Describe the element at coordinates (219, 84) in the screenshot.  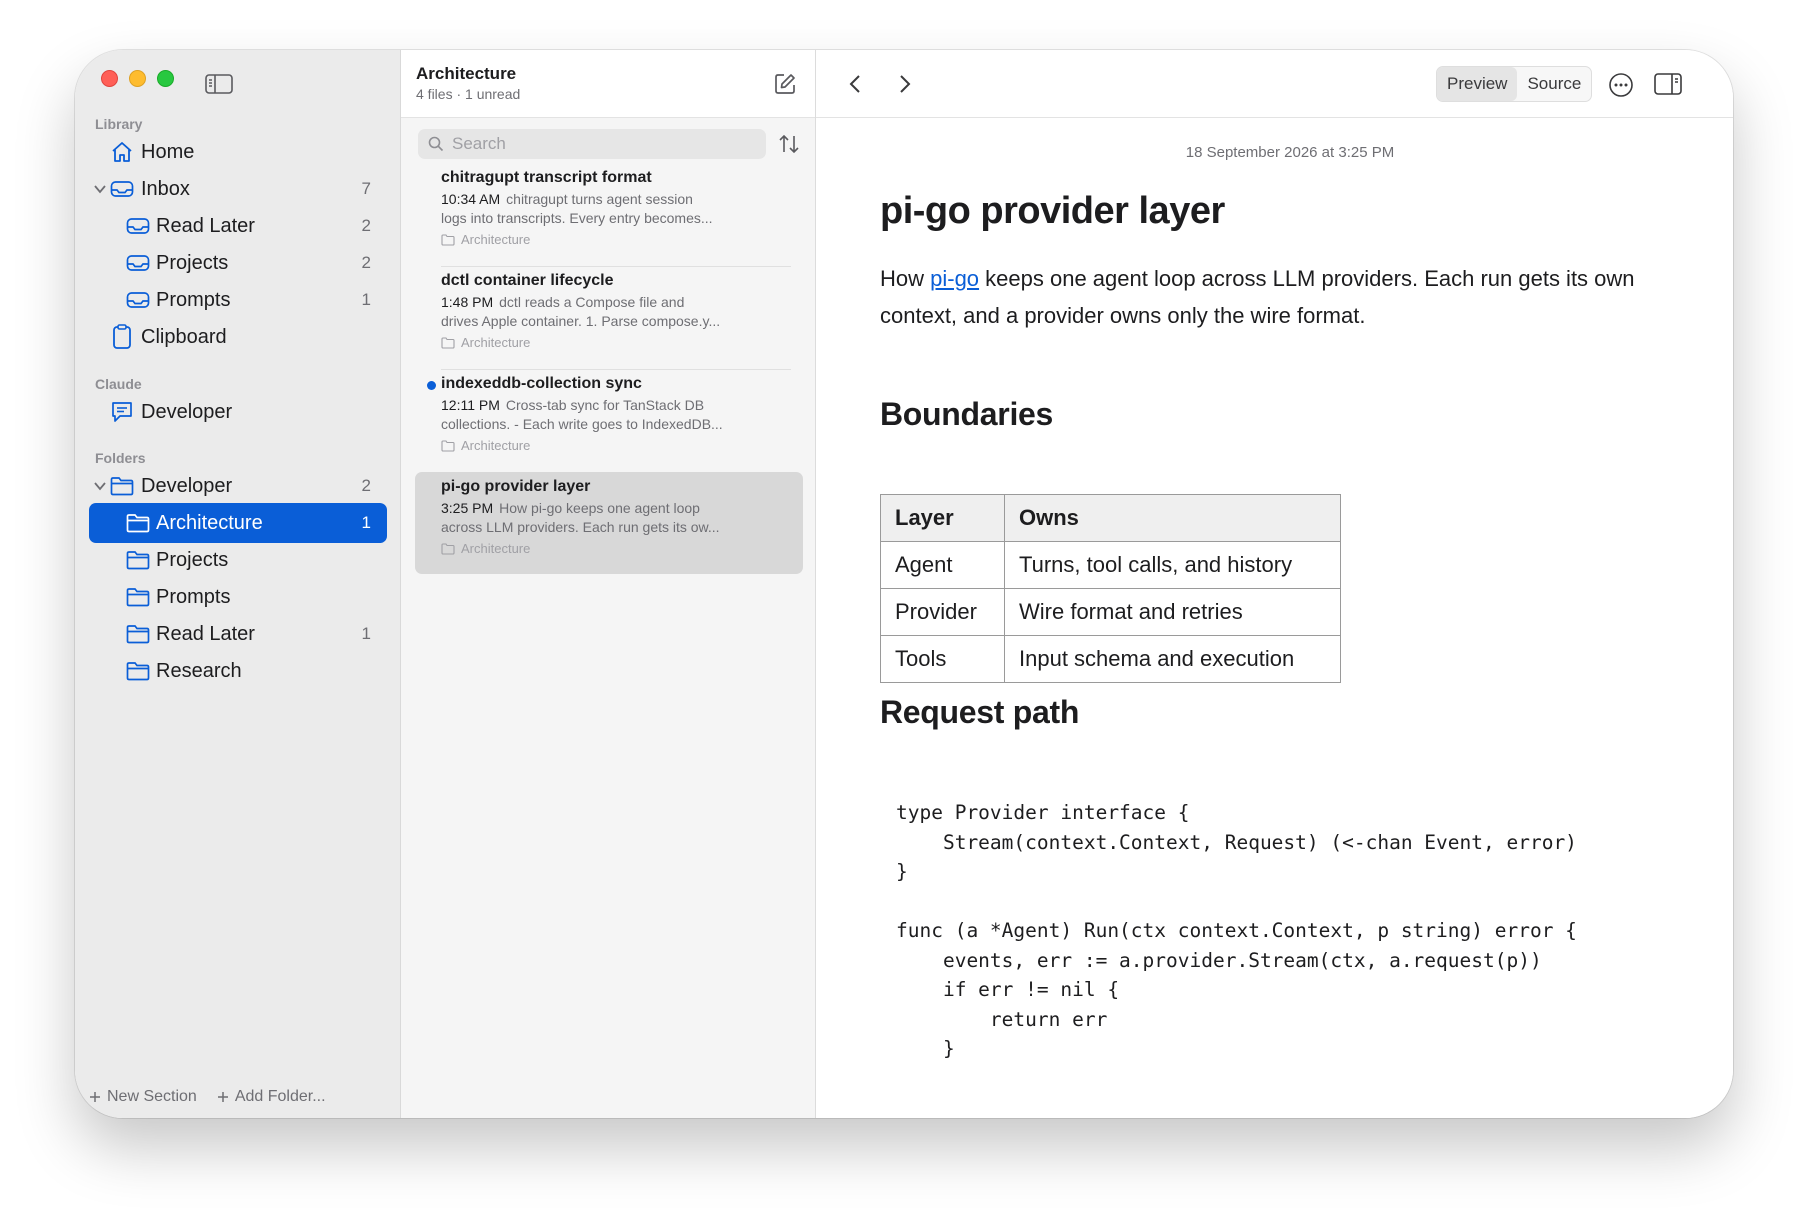
I see `sidebar-toggle-icon` at that location.